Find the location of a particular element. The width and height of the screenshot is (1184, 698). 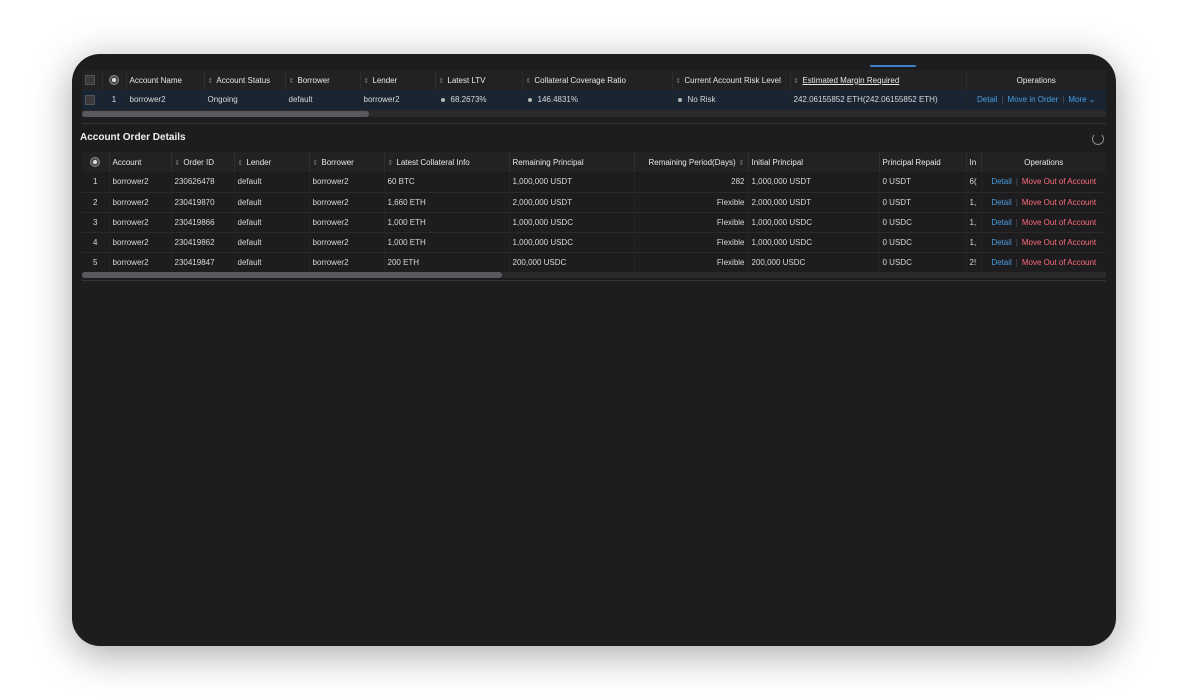

col-order-id: ⇕ Order ID is located at coordinates (203, 162).